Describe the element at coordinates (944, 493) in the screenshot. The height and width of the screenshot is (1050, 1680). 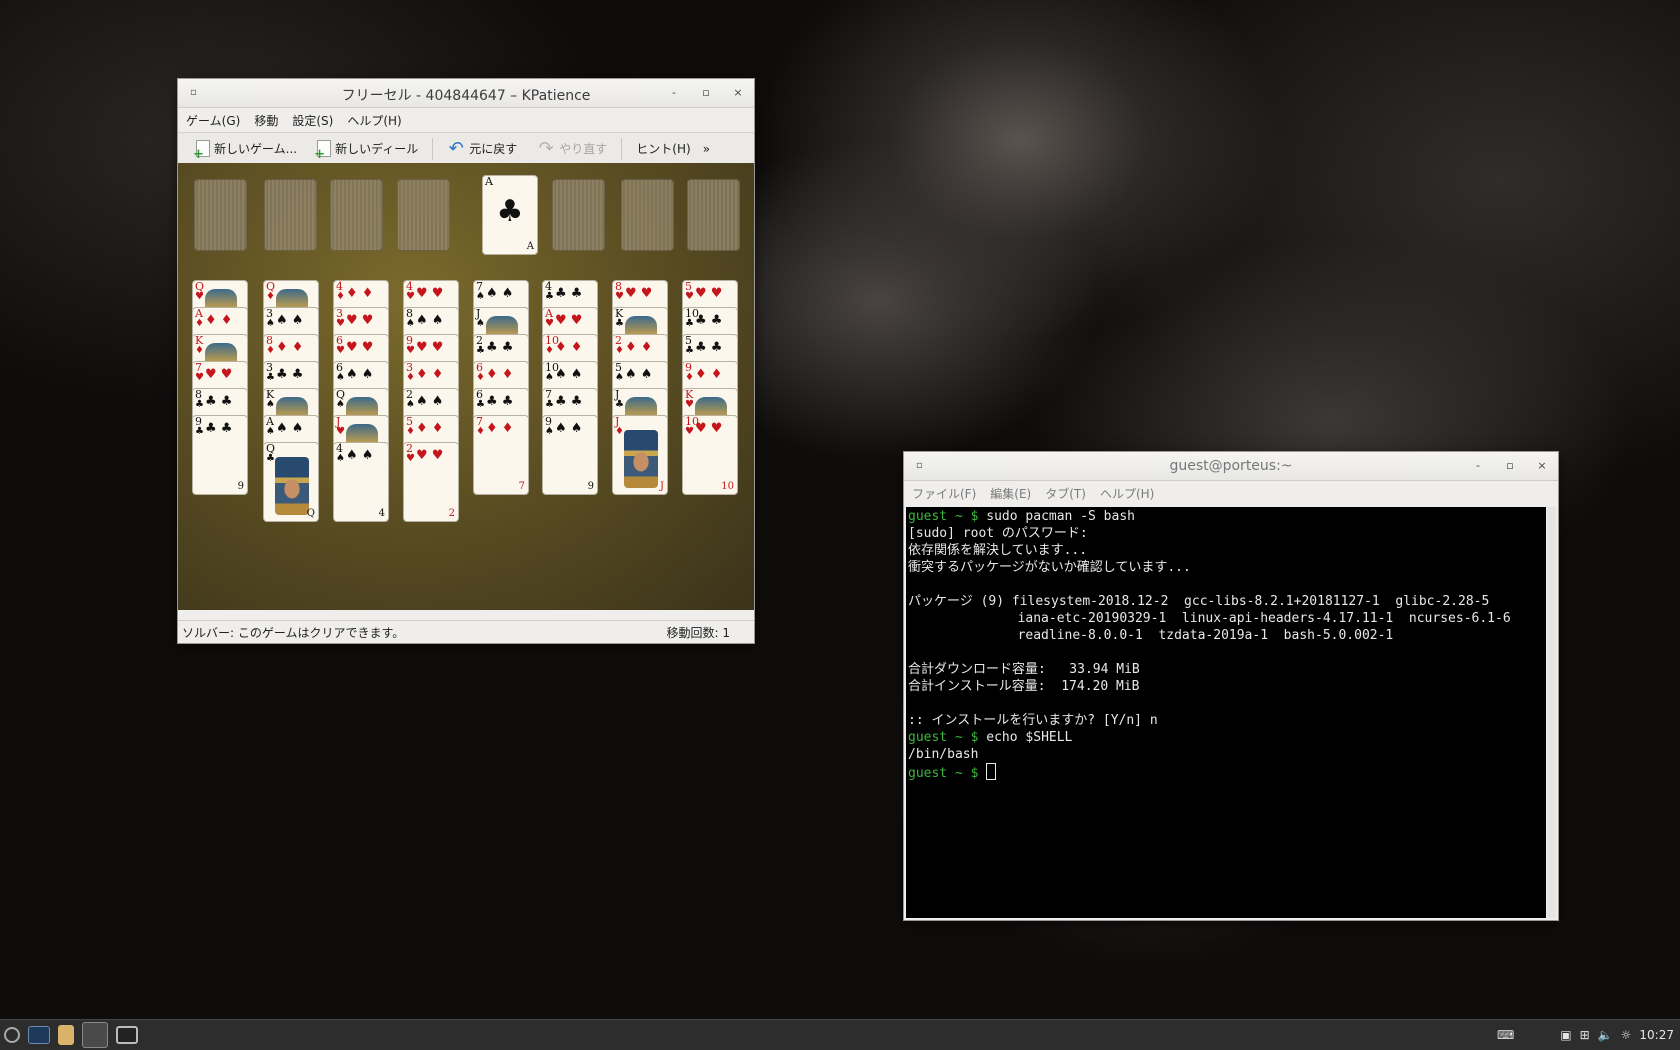
I see `menu-file: ファイル(F)` at that location.